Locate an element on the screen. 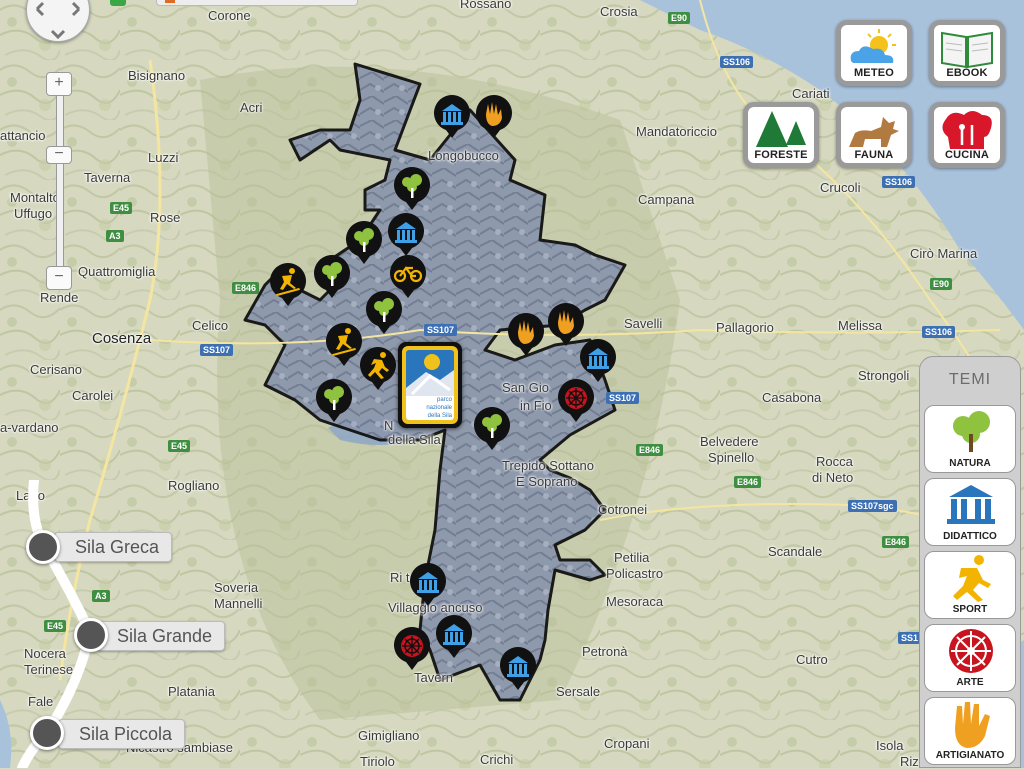  pan-control is located at coordinates (58, 21).